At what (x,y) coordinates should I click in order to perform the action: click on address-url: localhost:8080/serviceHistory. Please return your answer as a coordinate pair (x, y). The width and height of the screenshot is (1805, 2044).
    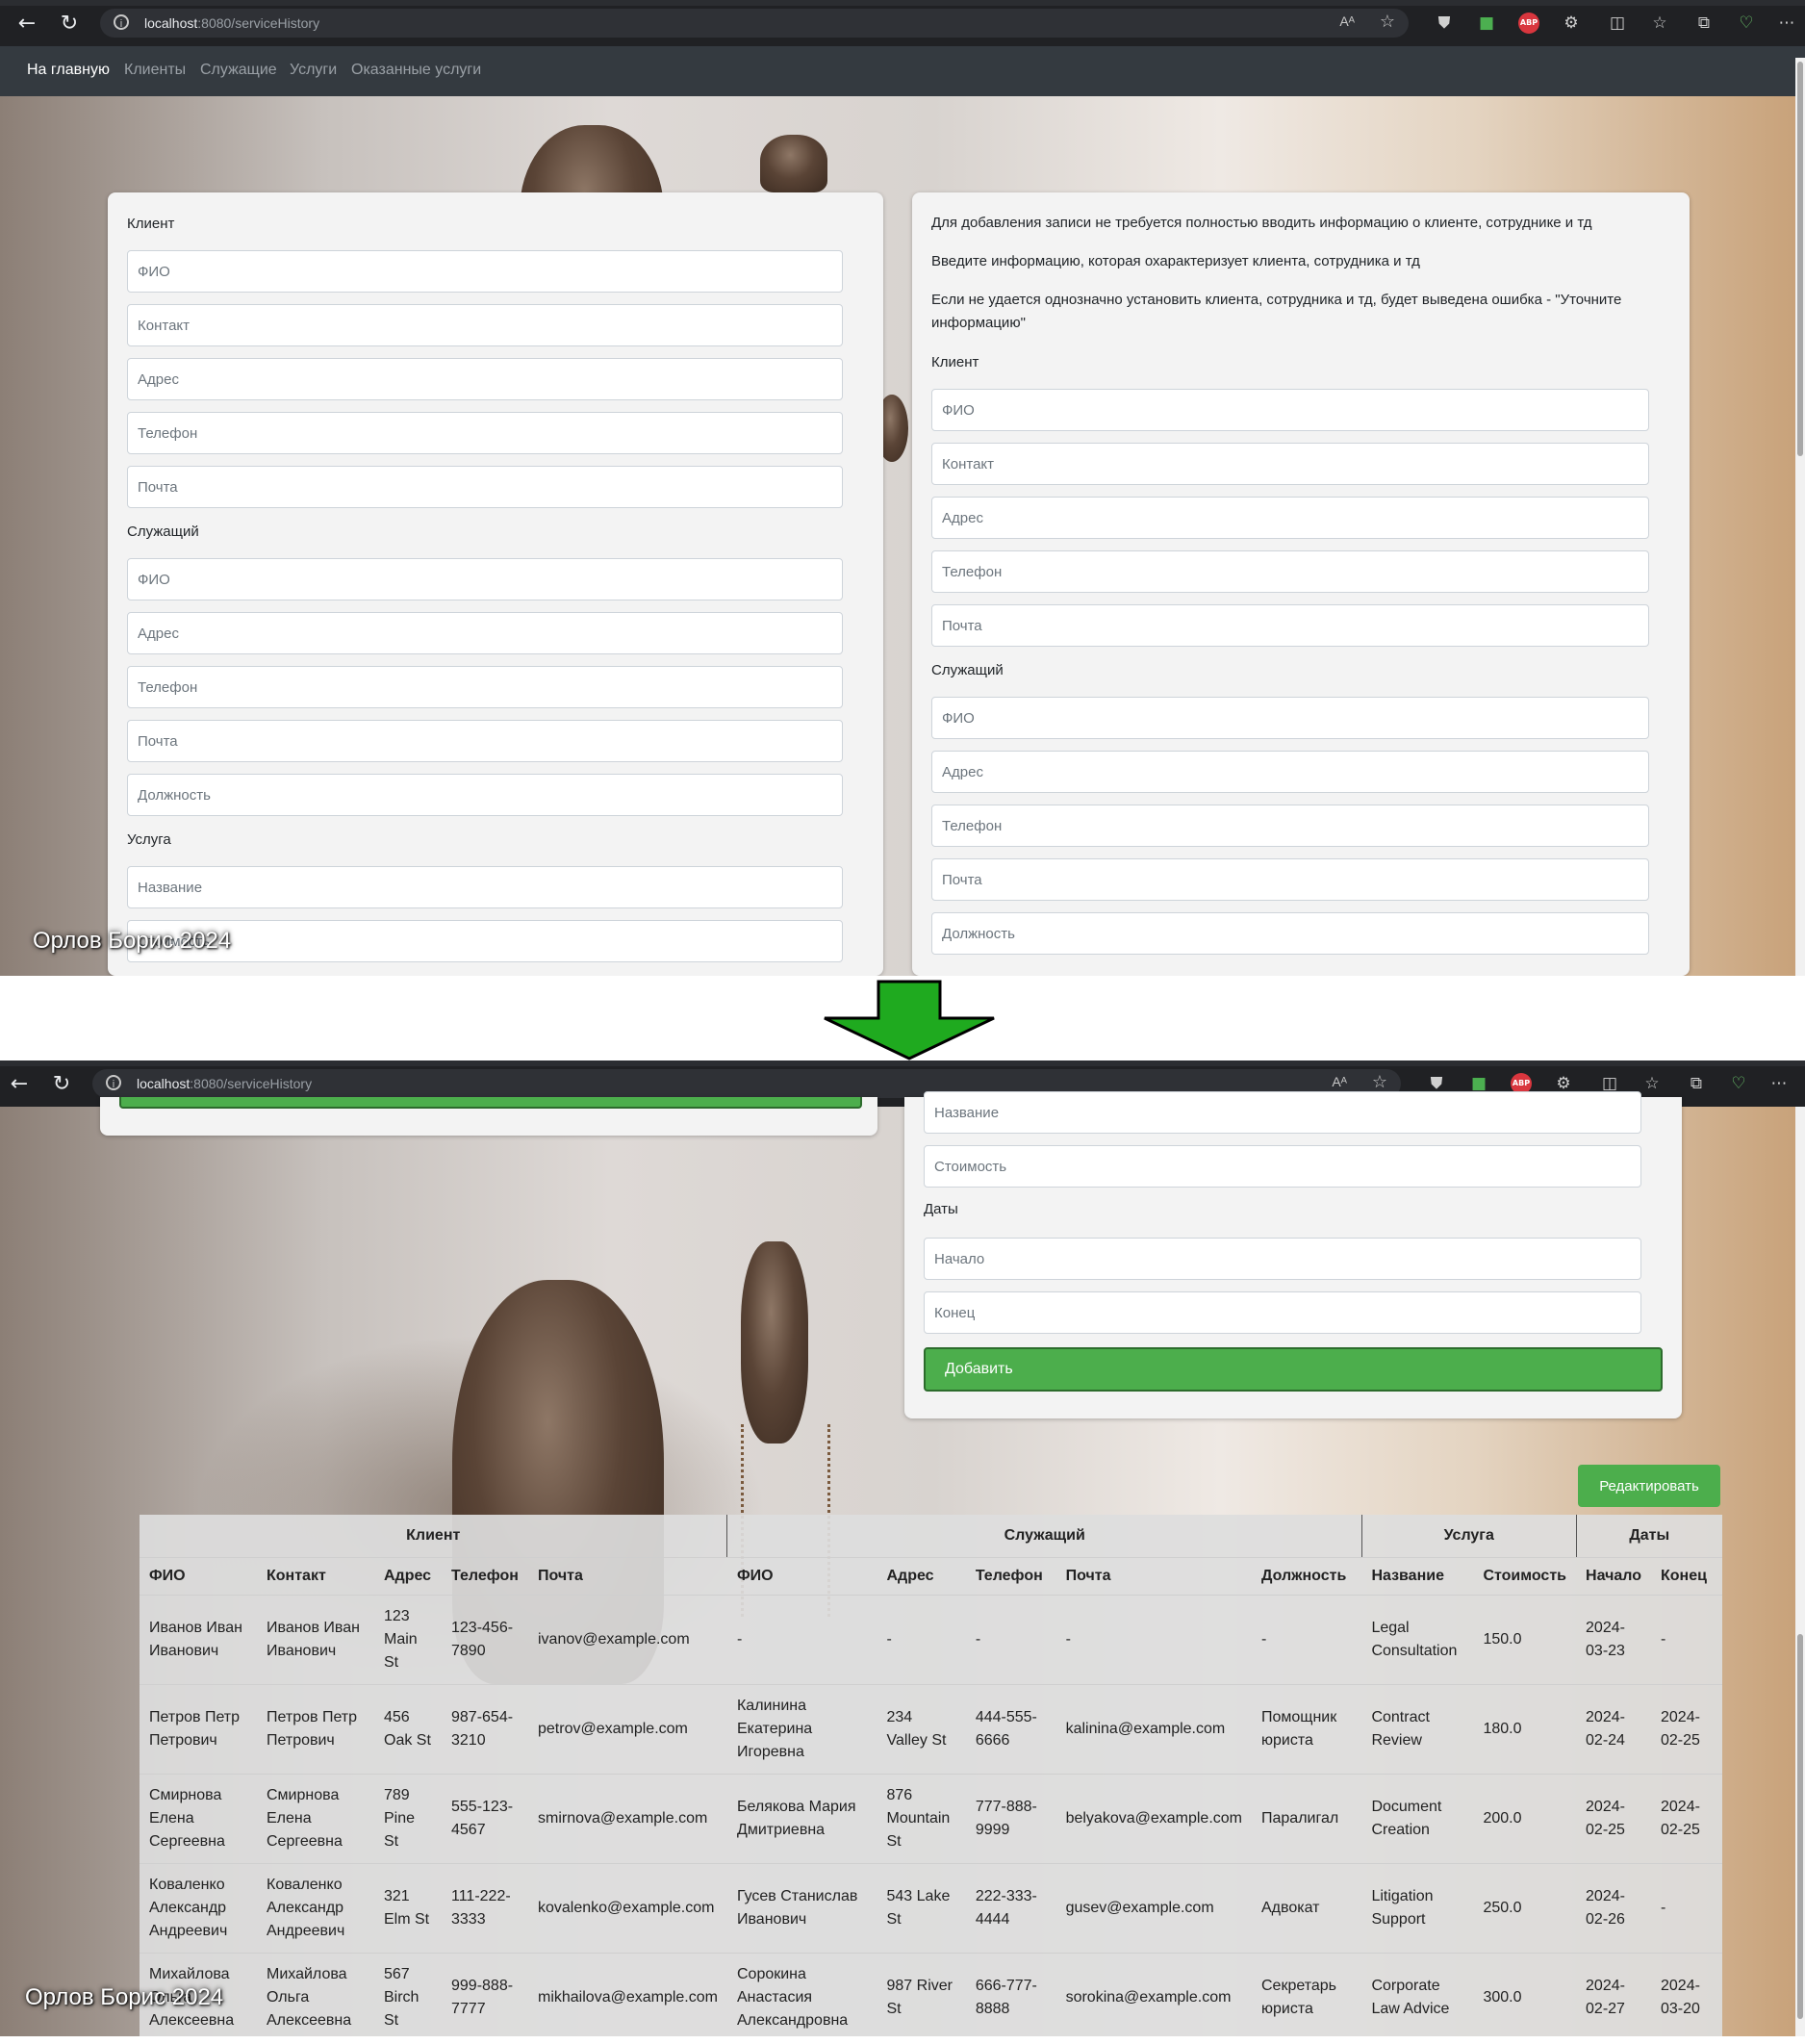
    Looking at the image, I should click on (225, 1083).